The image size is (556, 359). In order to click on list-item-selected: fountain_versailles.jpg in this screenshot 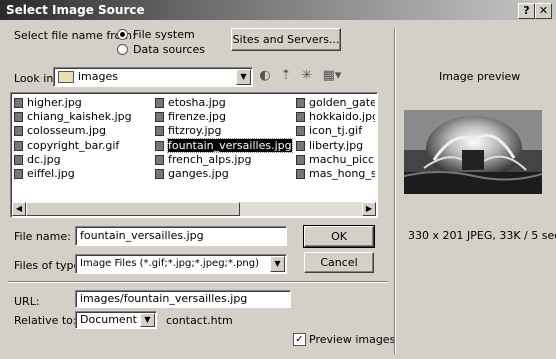, I will do `click(226, 145)`.